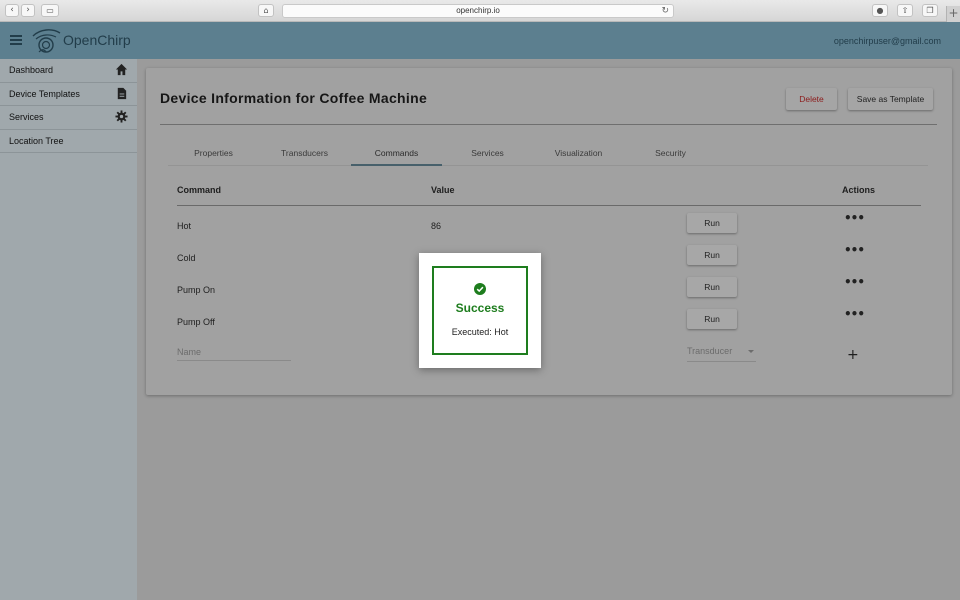  I want to click on check-circle-icon, so click(480, 289).